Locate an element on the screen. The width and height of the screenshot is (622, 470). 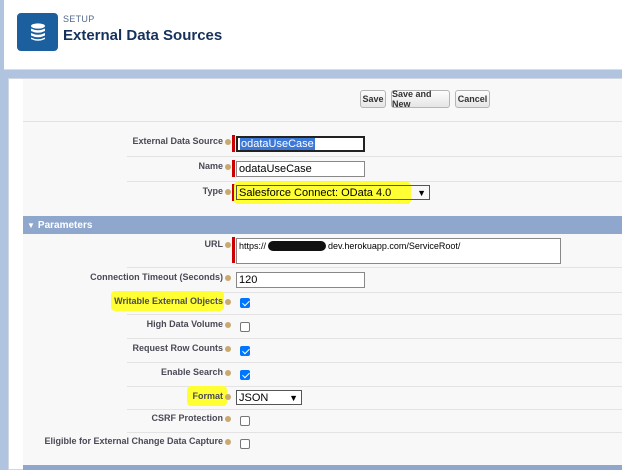
connection-timeout-input: 120 is located at coordinates (300, 280).